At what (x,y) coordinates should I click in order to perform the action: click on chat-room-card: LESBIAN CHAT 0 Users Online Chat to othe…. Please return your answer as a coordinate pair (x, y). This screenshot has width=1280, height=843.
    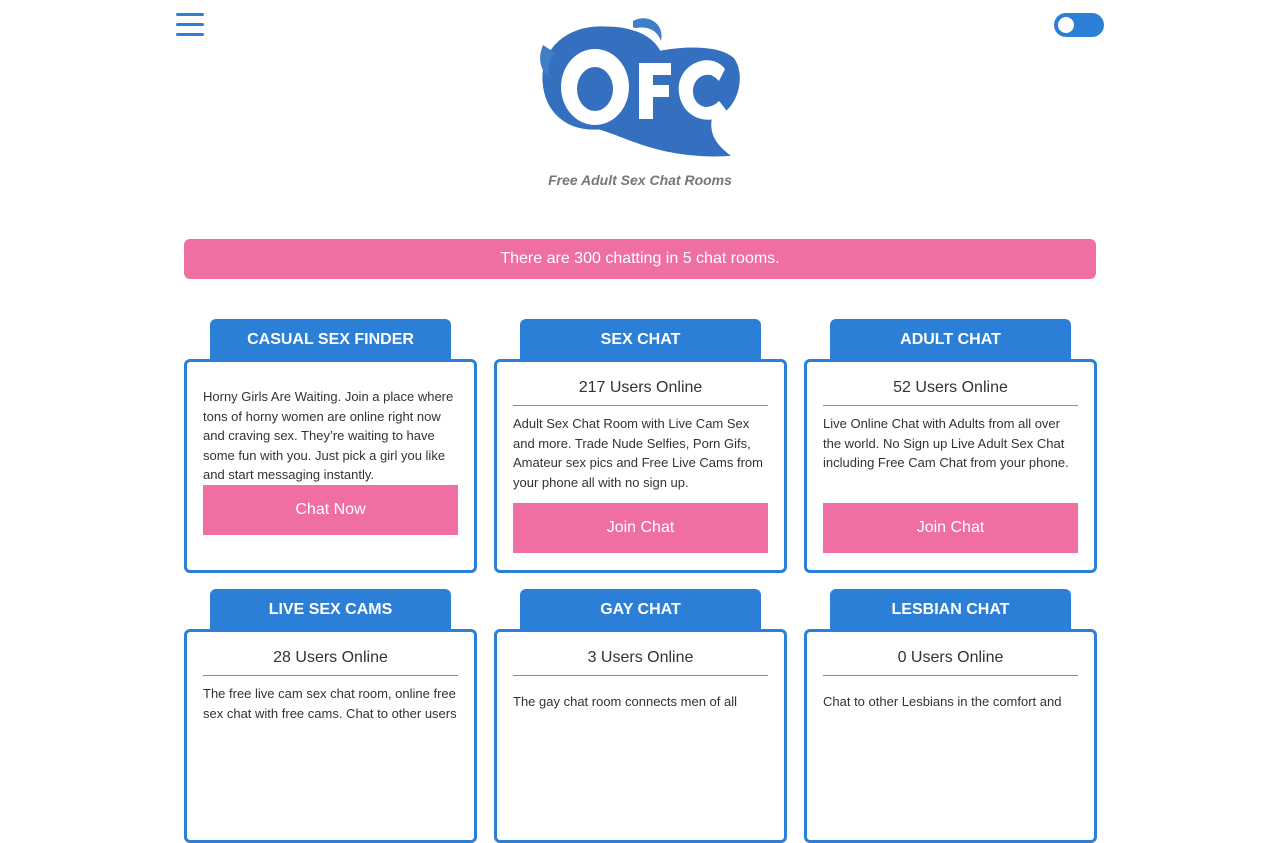
    Looking at the image, I should click on (950, 716).